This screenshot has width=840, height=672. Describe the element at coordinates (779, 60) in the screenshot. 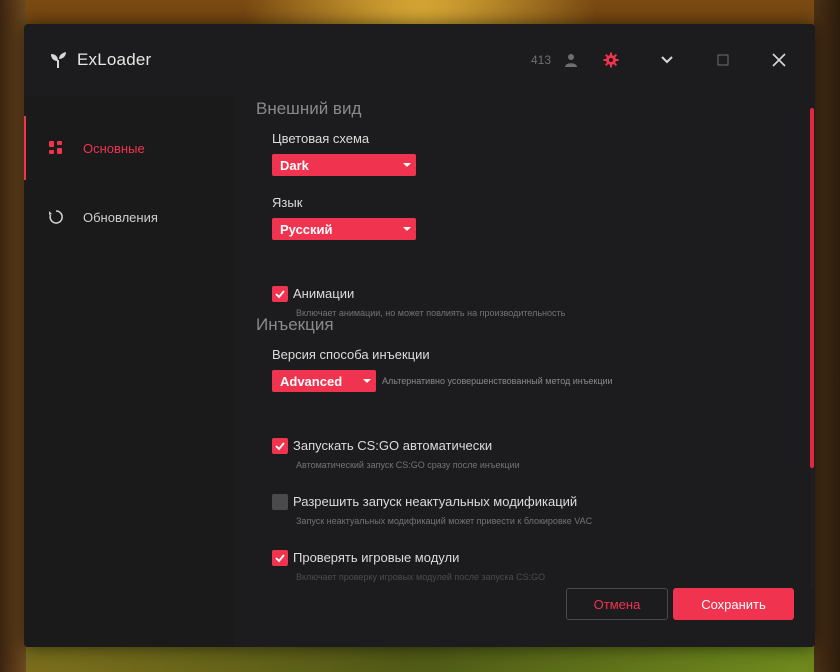

I see `close-icon` at that location.